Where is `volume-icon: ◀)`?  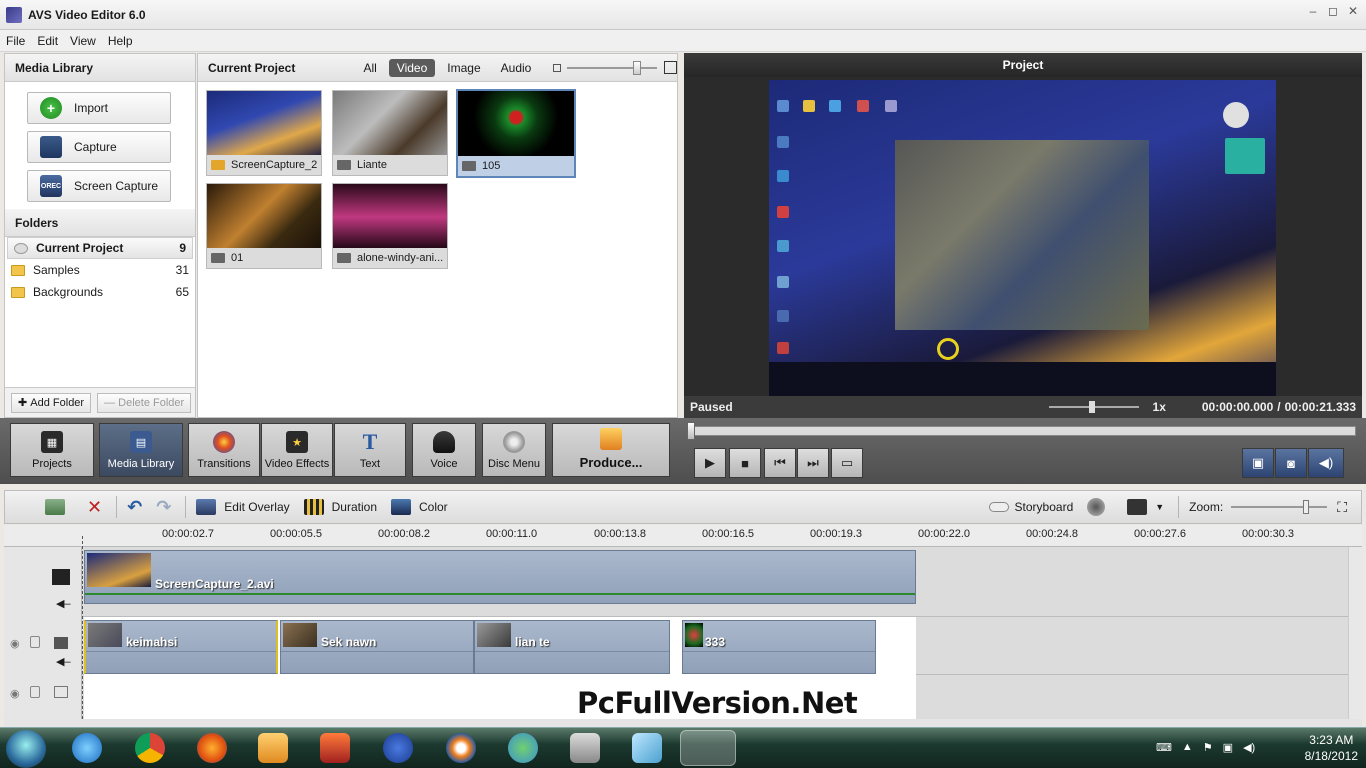 volume-icon: ◀) is located at coordinates (1249, 747).